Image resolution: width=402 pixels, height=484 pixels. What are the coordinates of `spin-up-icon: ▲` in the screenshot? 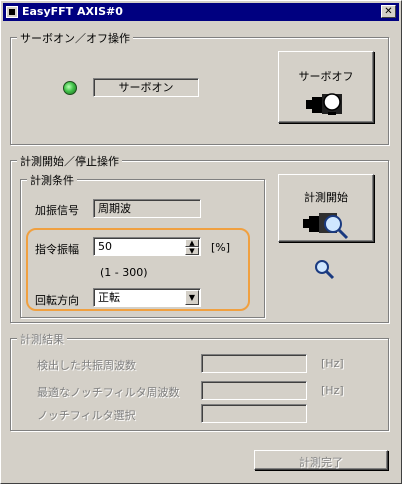 It's located at (192, 243).